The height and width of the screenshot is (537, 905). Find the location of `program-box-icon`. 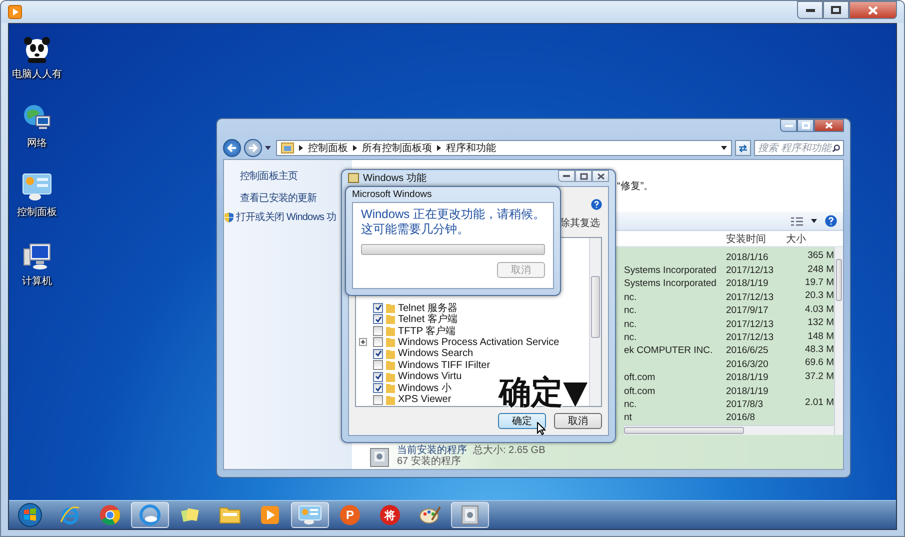

program-box-icon is located at coordinates (470, 515).